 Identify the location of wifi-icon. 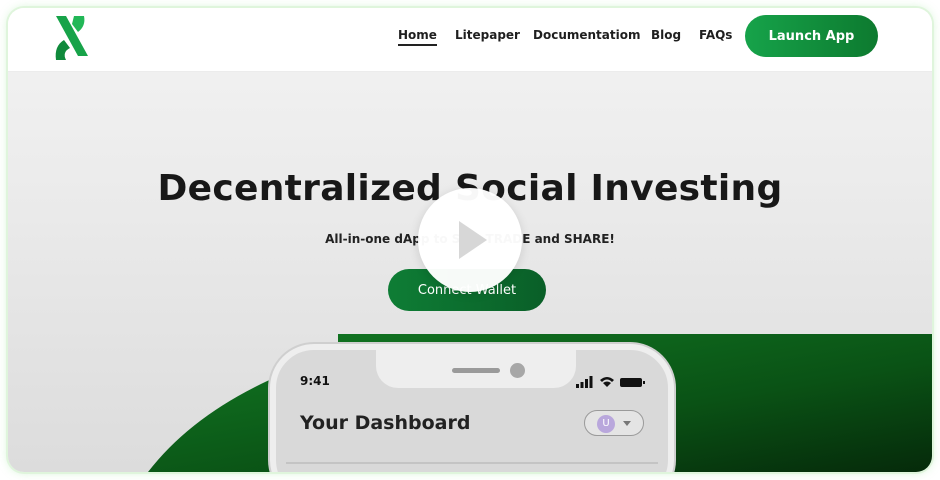
(607, 382).